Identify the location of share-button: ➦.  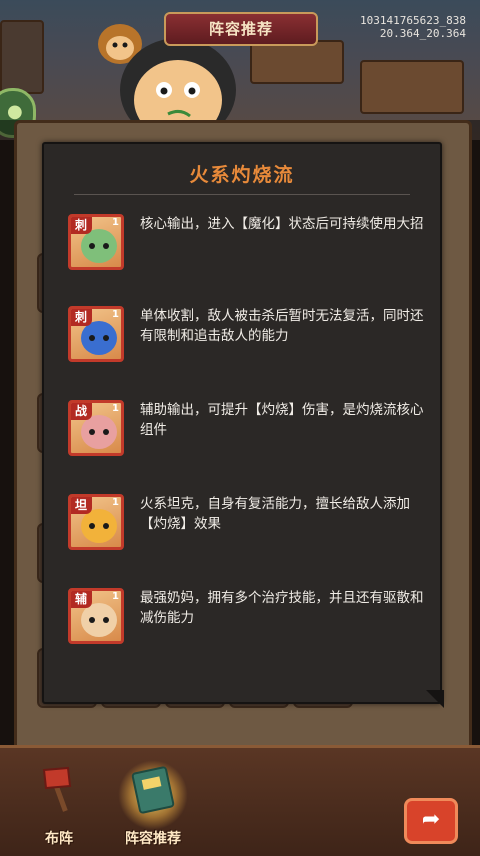
(431, 821).